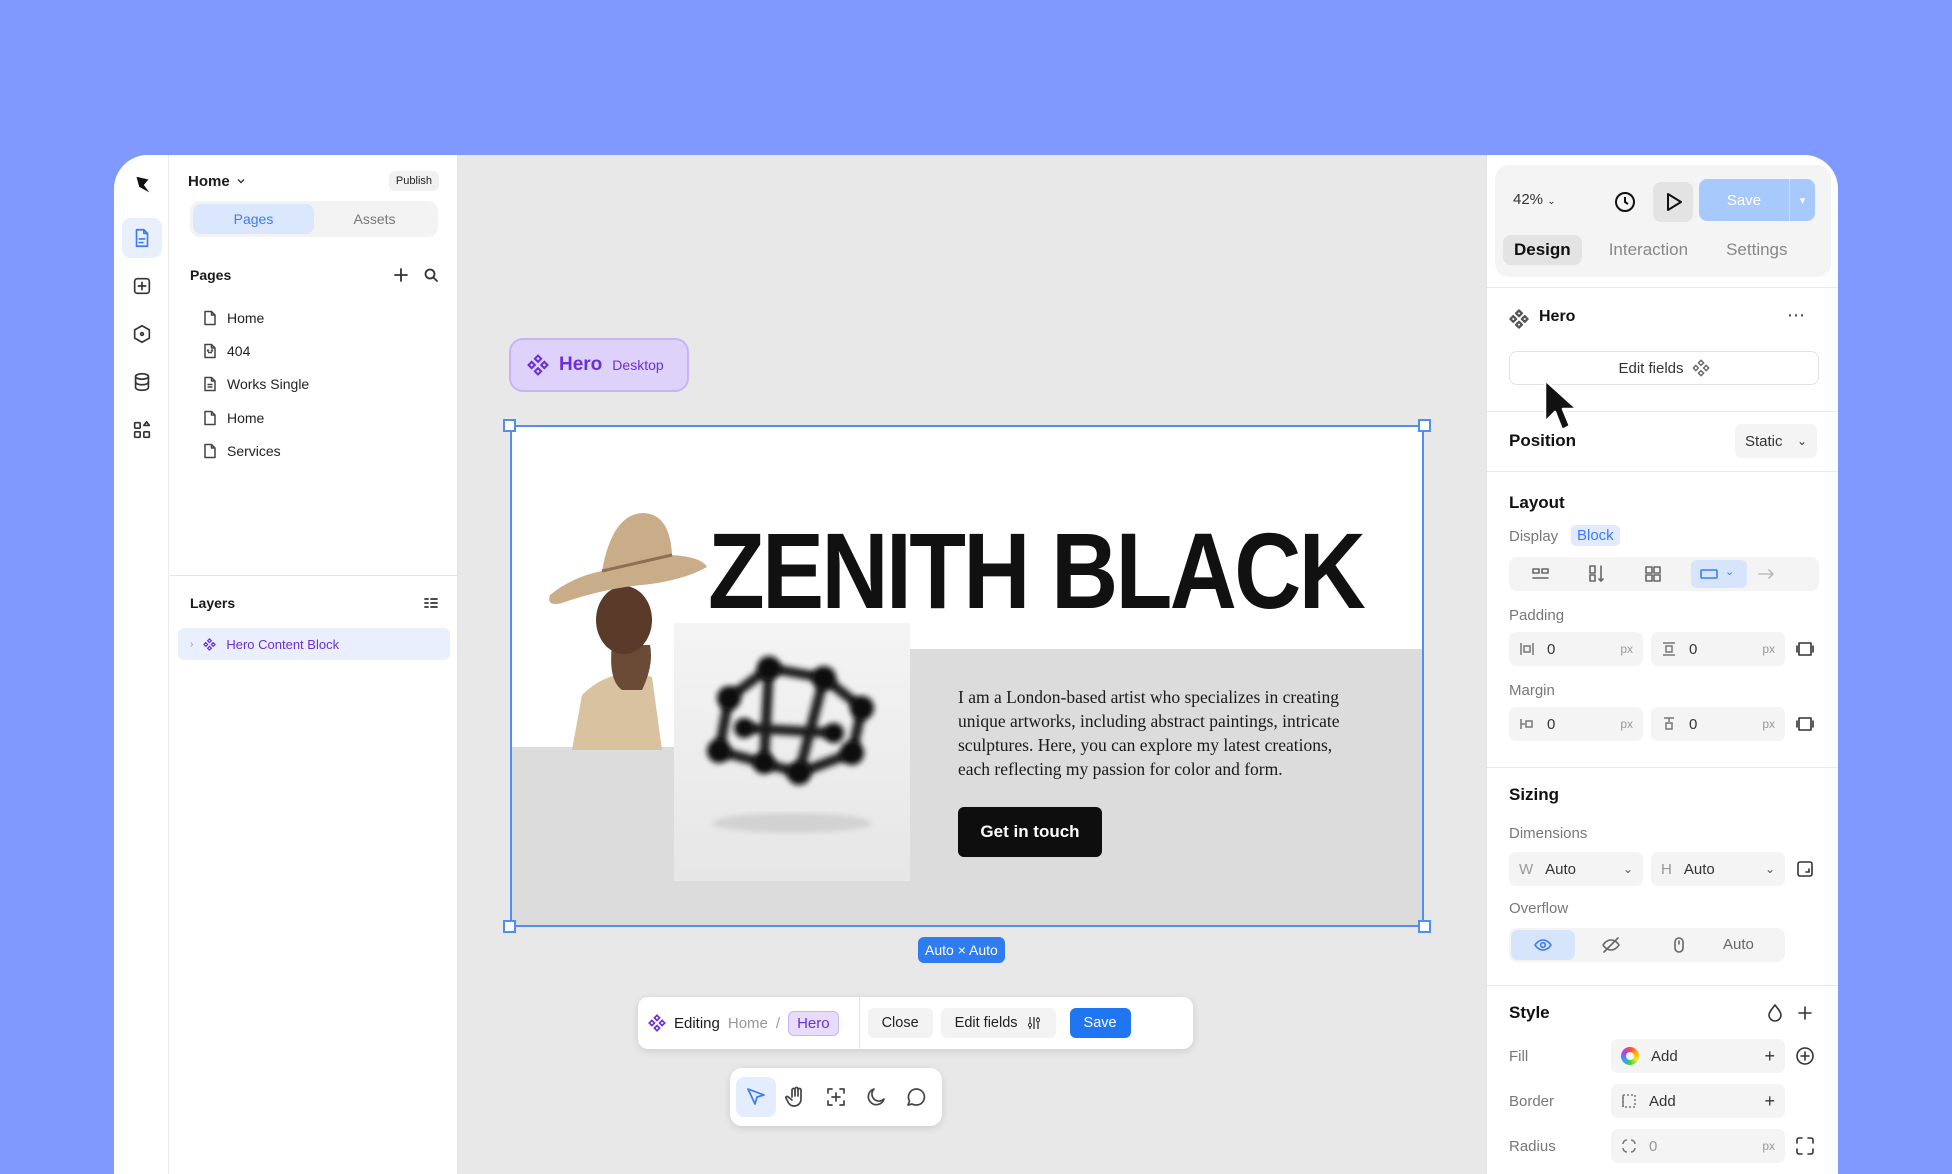 This screenshot has height=1174, width=1952. I want to click on eye-icon, so click(1543, 945).